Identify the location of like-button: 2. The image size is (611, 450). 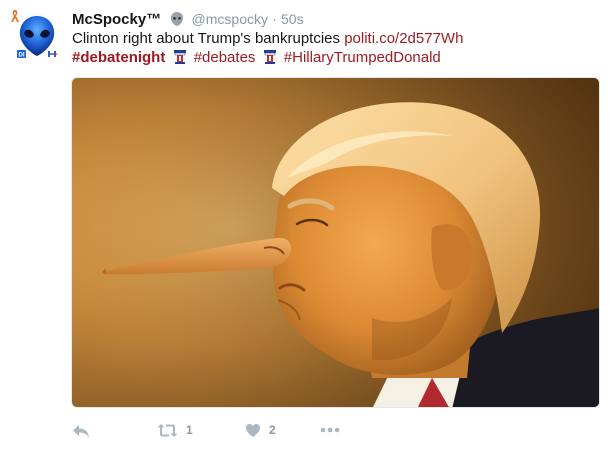
(282, 430).